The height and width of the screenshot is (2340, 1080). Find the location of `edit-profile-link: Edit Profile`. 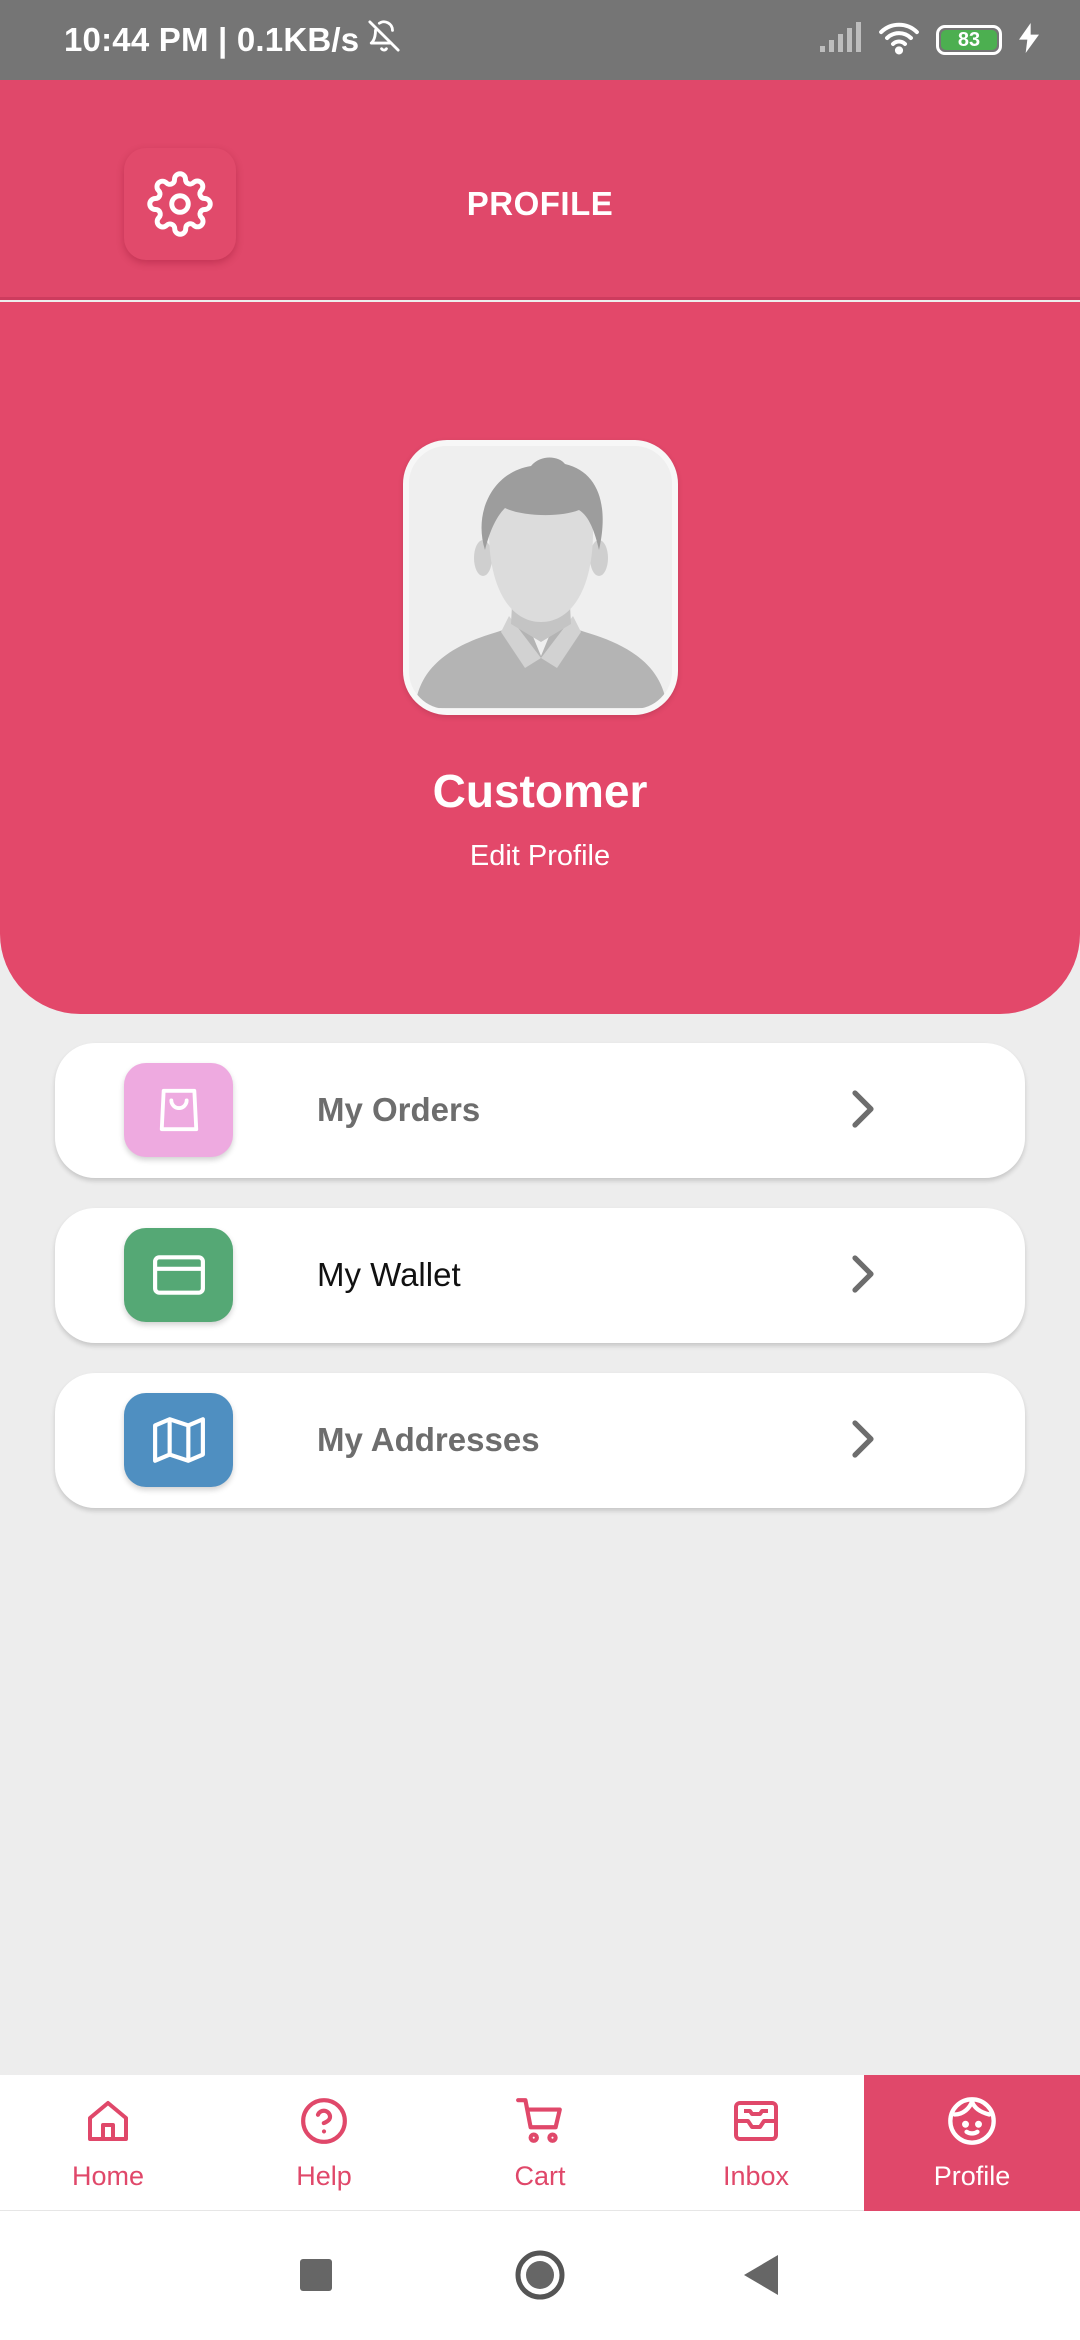

edit-profile-link: Edit Profile is located at coordinates (540, 856).